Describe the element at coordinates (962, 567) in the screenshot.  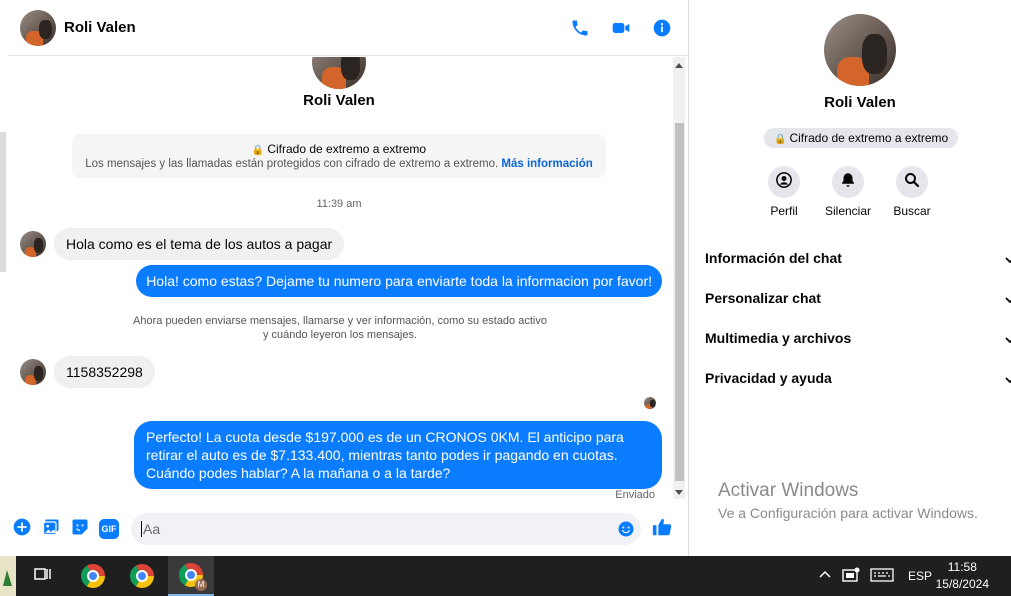
I see `clock-time: 11:58` at that location.